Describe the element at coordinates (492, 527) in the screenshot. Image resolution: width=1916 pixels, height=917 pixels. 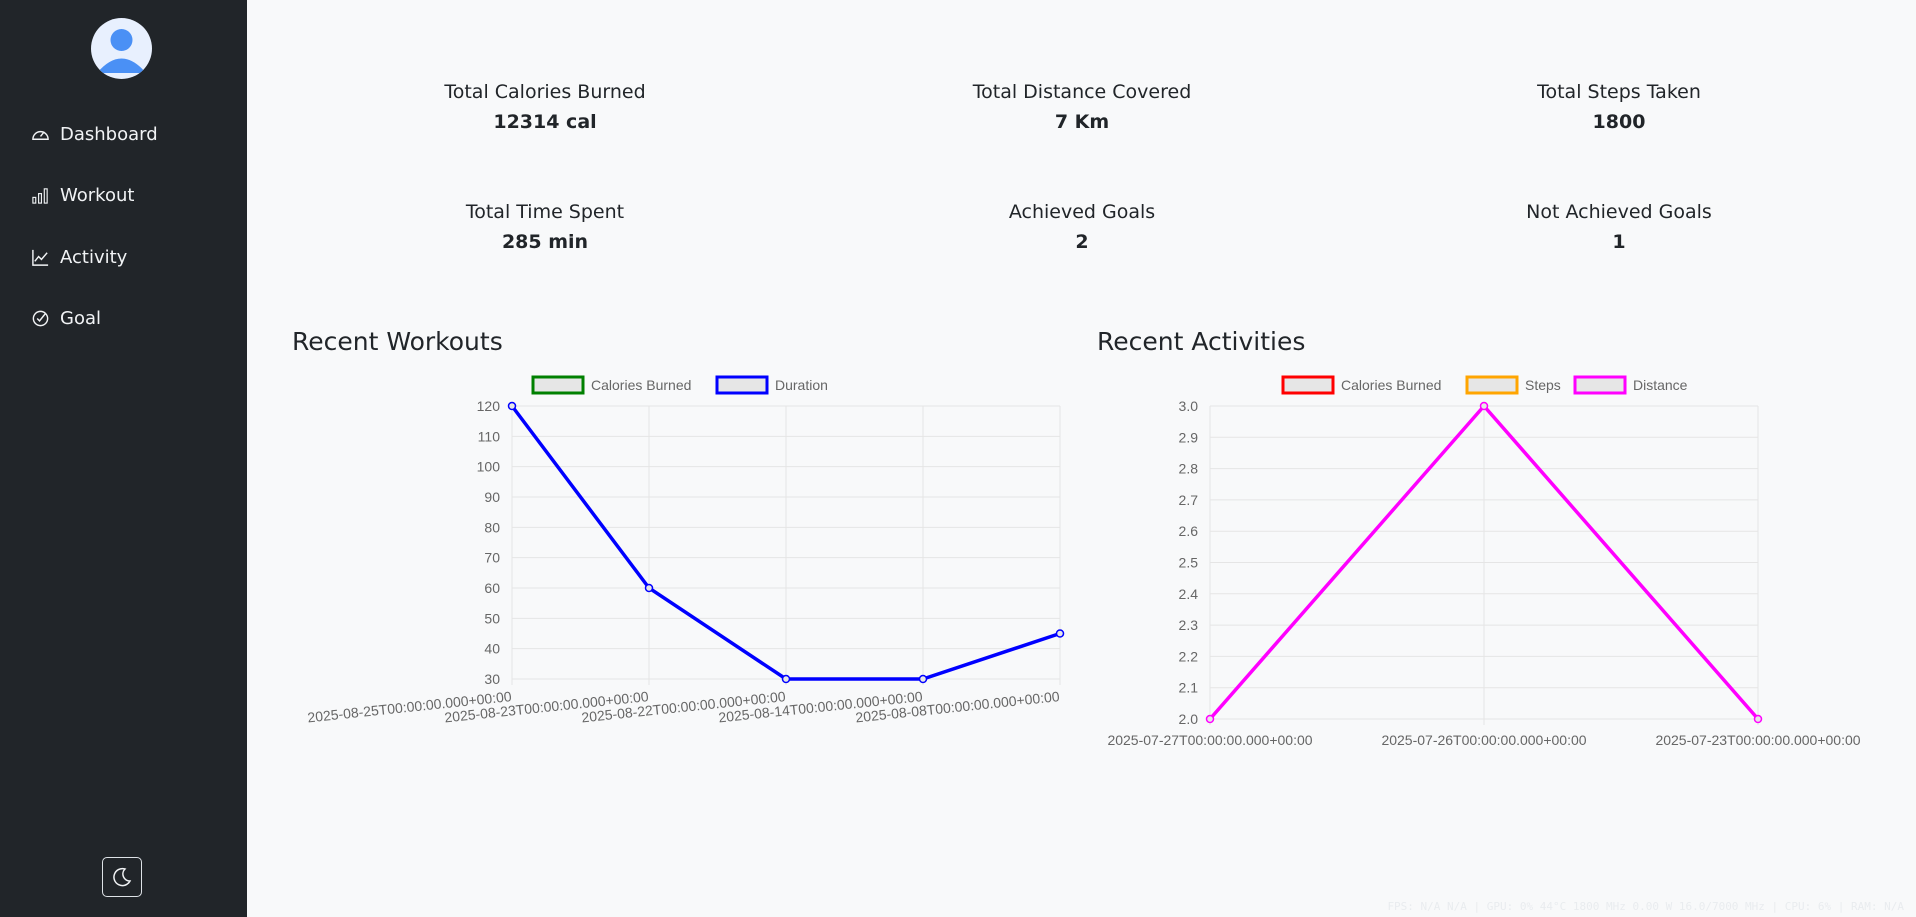
I see `y-tick-label: 80` at that location.